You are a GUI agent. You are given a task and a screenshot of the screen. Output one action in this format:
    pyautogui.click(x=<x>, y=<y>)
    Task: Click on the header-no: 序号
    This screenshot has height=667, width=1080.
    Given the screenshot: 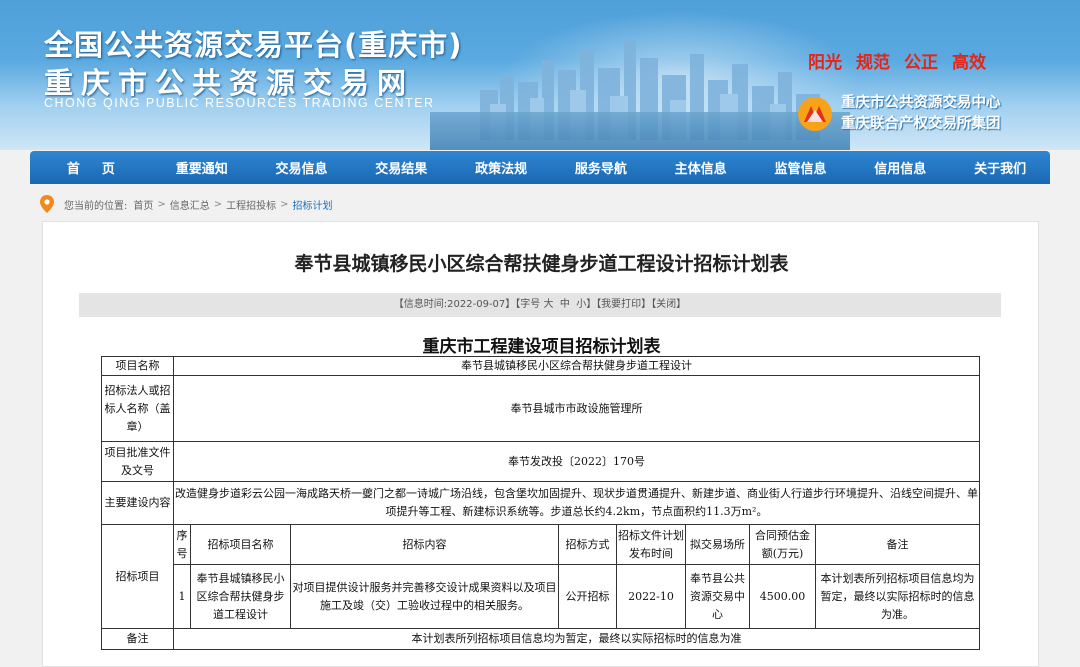 What is the action you would take?
    pyautogui.click(x=182, y=544)
    